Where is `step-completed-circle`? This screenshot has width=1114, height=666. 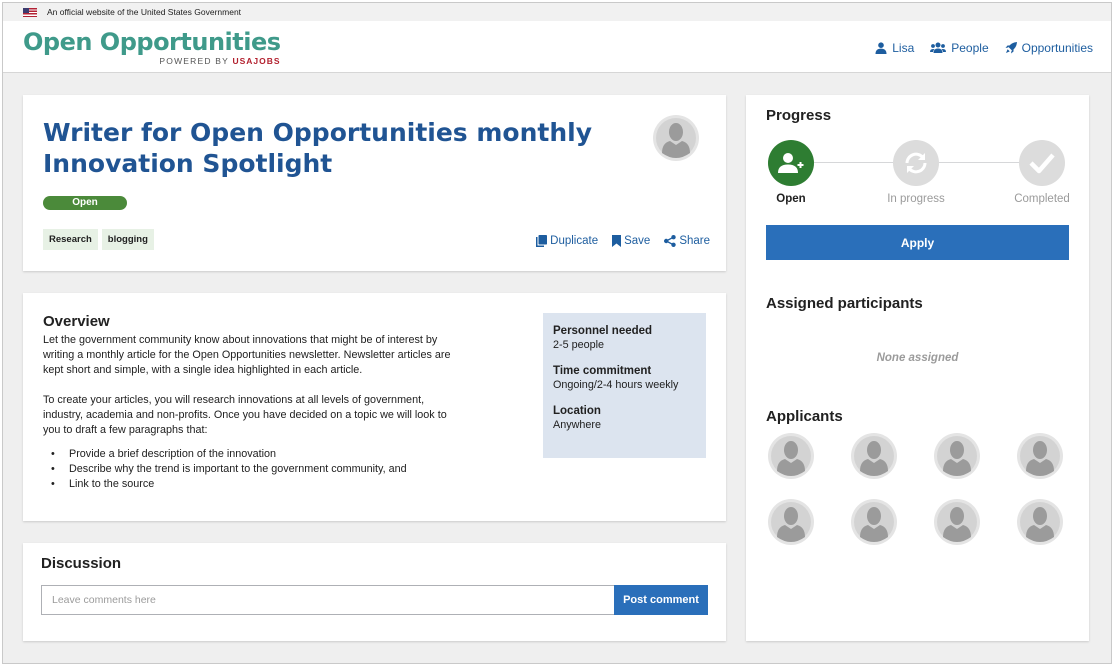
step-completed-circle is located at coordinates (1042, 163).